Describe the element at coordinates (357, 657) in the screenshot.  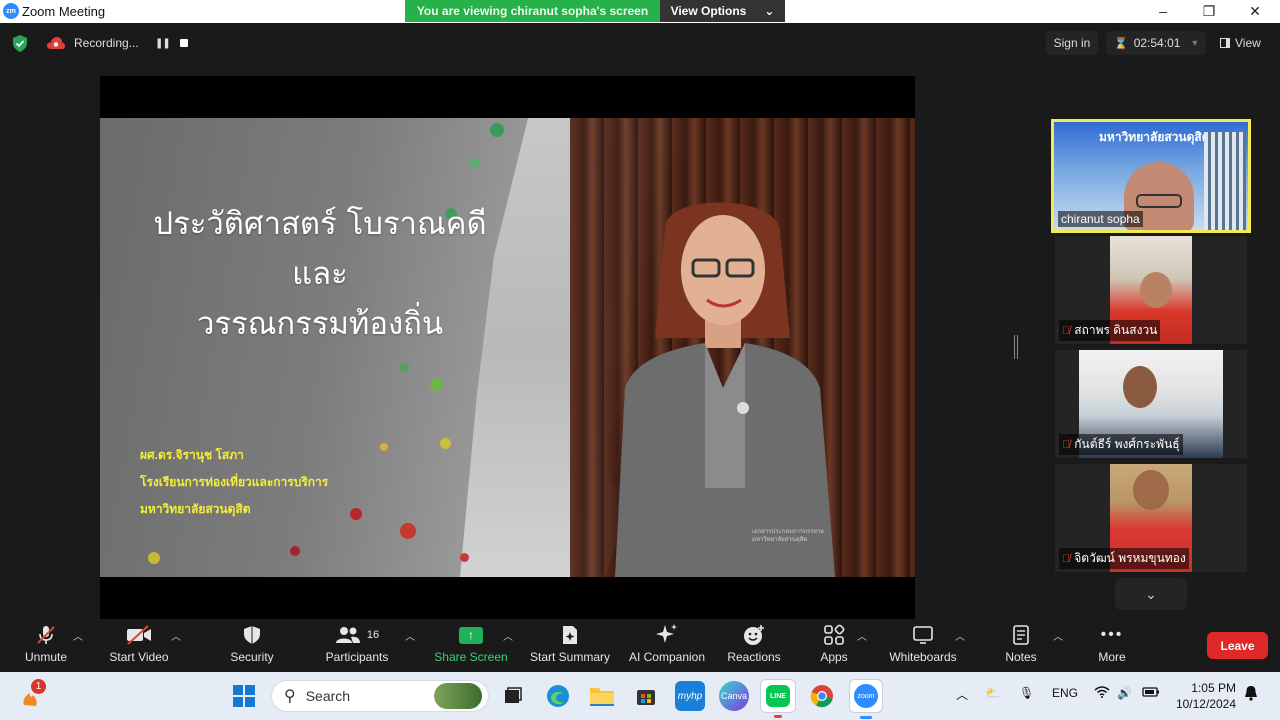
I see `participants-label: Participants` at that location.